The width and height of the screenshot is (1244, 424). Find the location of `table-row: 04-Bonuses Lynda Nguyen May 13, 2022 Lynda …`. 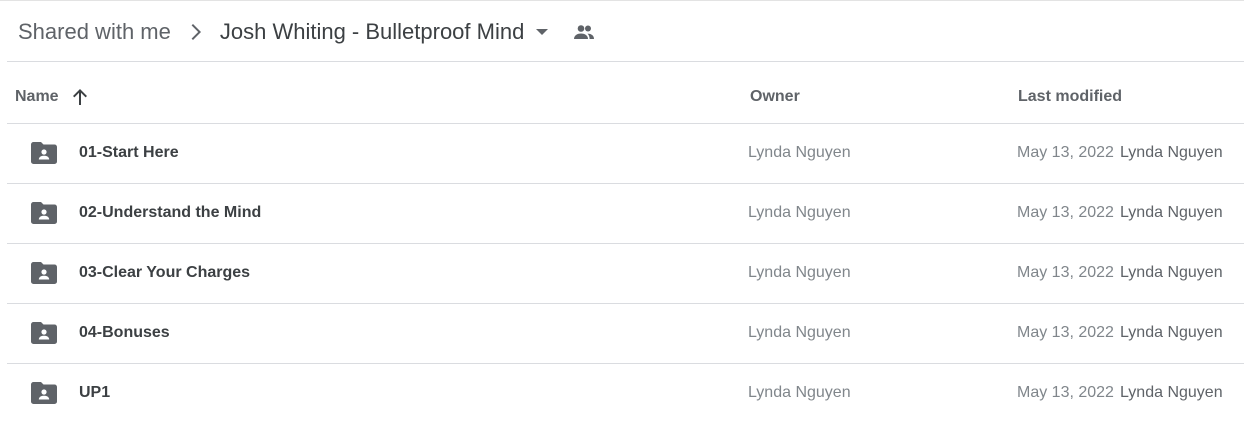

table-row: 04-Bonuses Lynda Nguyen May 13, 2022 Lynda … is located at coordinates (625, 333).